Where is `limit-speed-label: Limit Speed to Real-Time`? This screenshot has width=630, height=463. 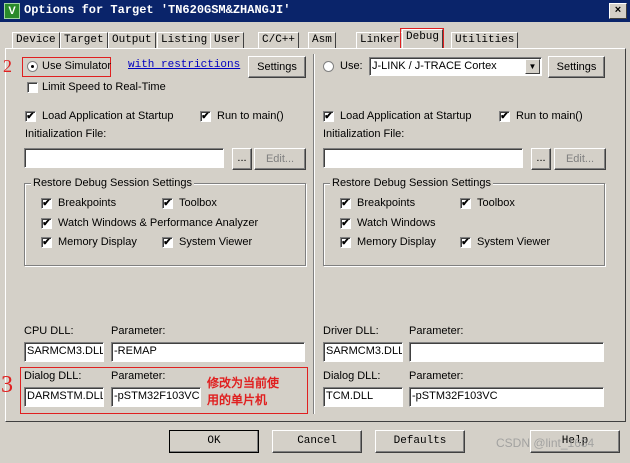
limit-speed-label: Limit Speed to Real-Time is located at coordinates (104, 87).